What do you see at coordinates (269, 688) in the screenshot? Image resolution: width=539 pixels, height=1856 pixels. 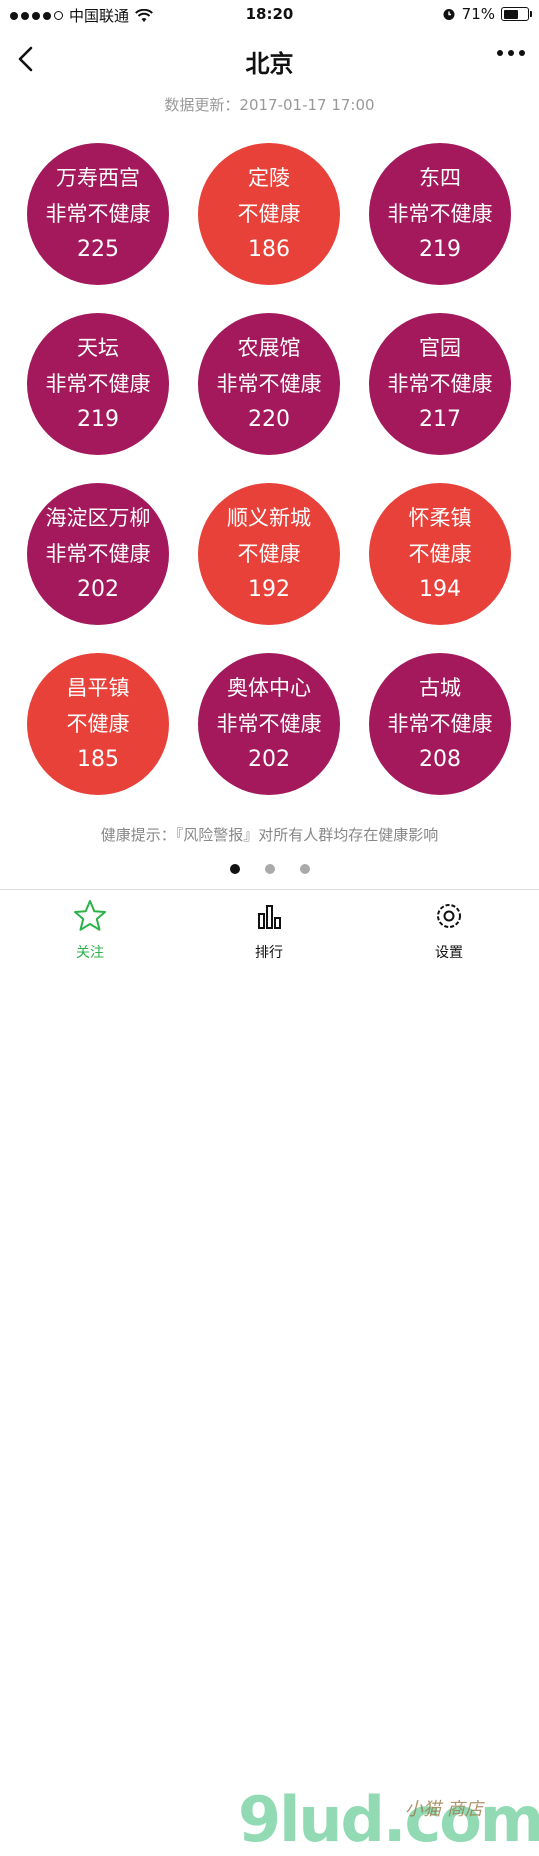 I see `station-name: 奥体中心` at bounding box center [269, 688].